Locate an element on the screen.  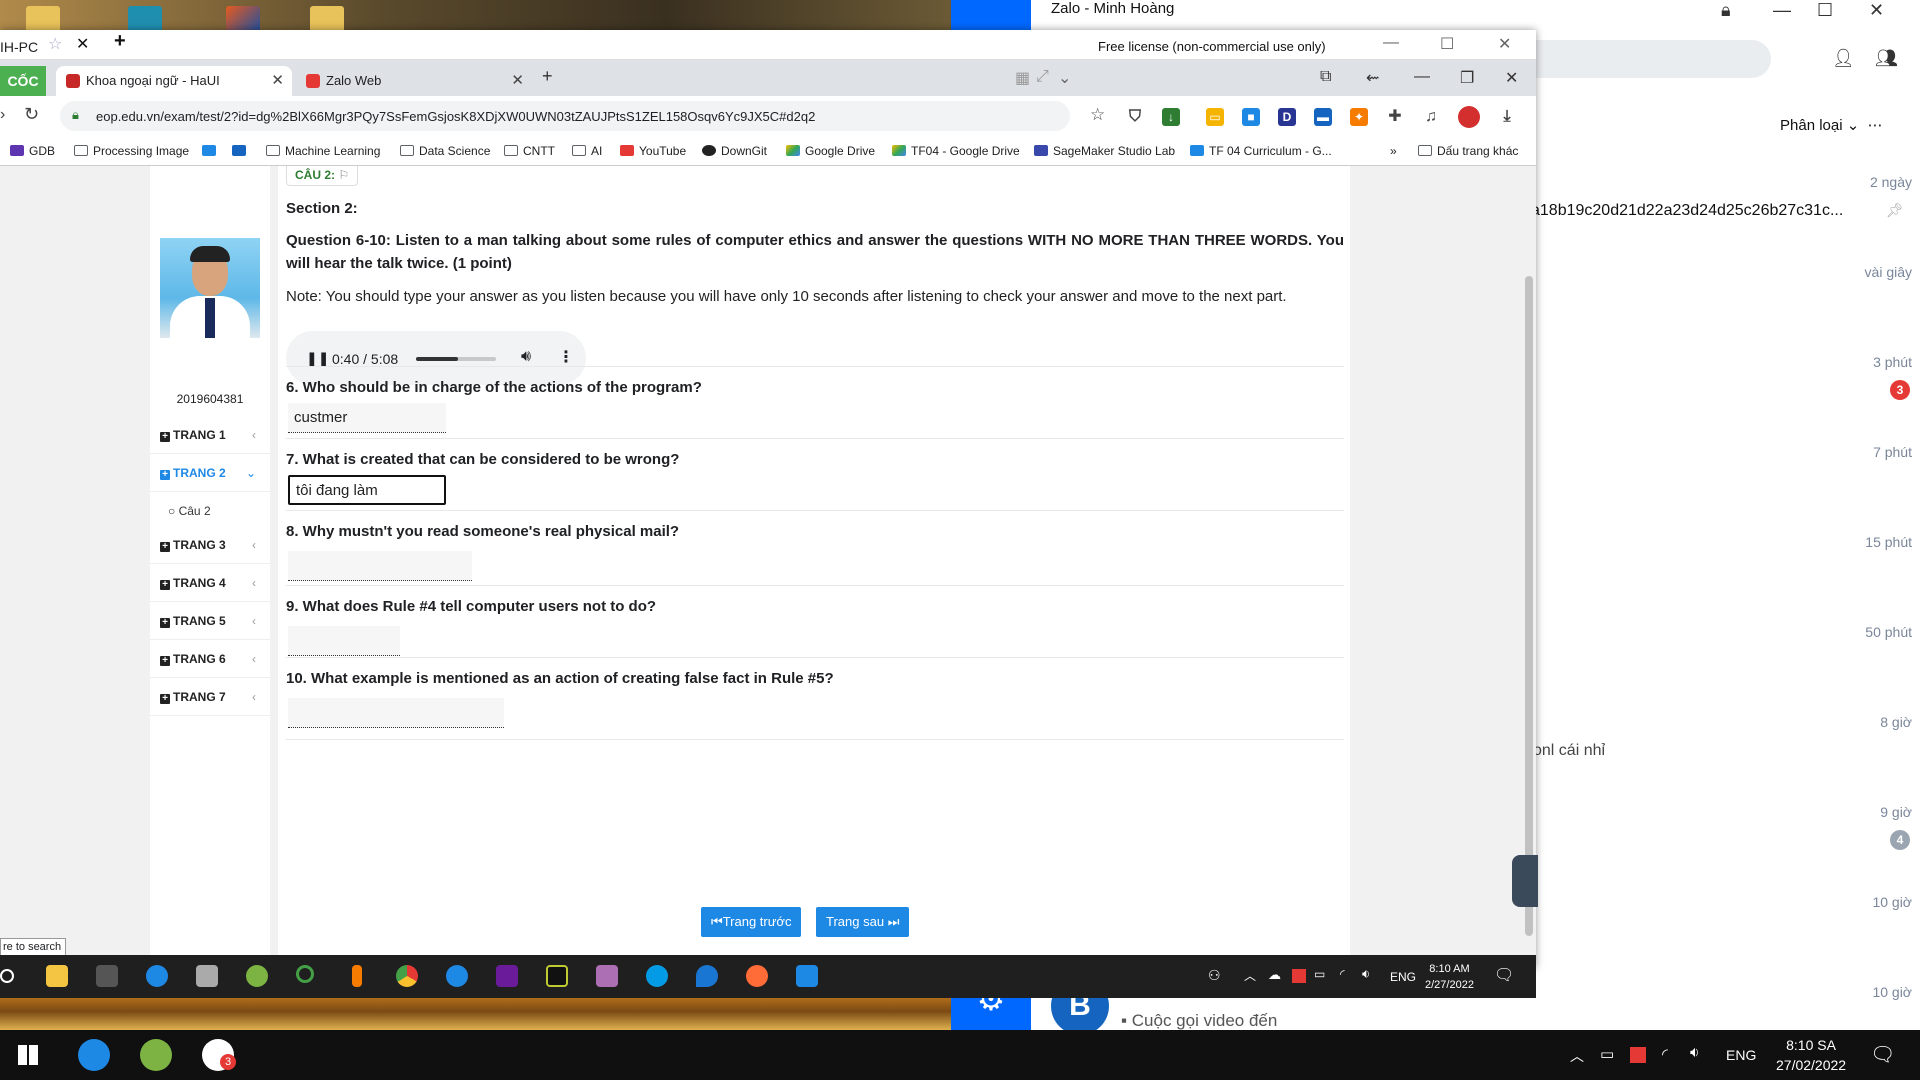
back-arrow-icon: ⇜ is located at coordinates (1372, 78).